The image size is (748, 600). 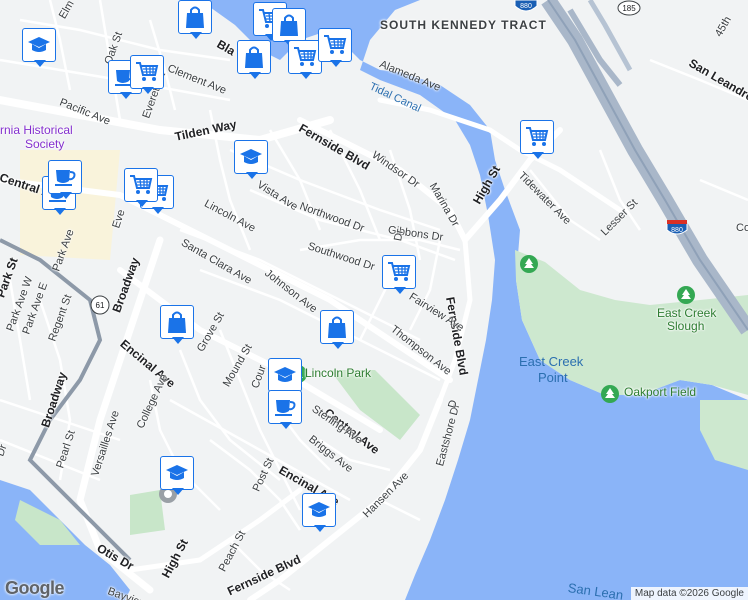 I want to click on street-dr-small: Dr, so click(x=399, y=235).